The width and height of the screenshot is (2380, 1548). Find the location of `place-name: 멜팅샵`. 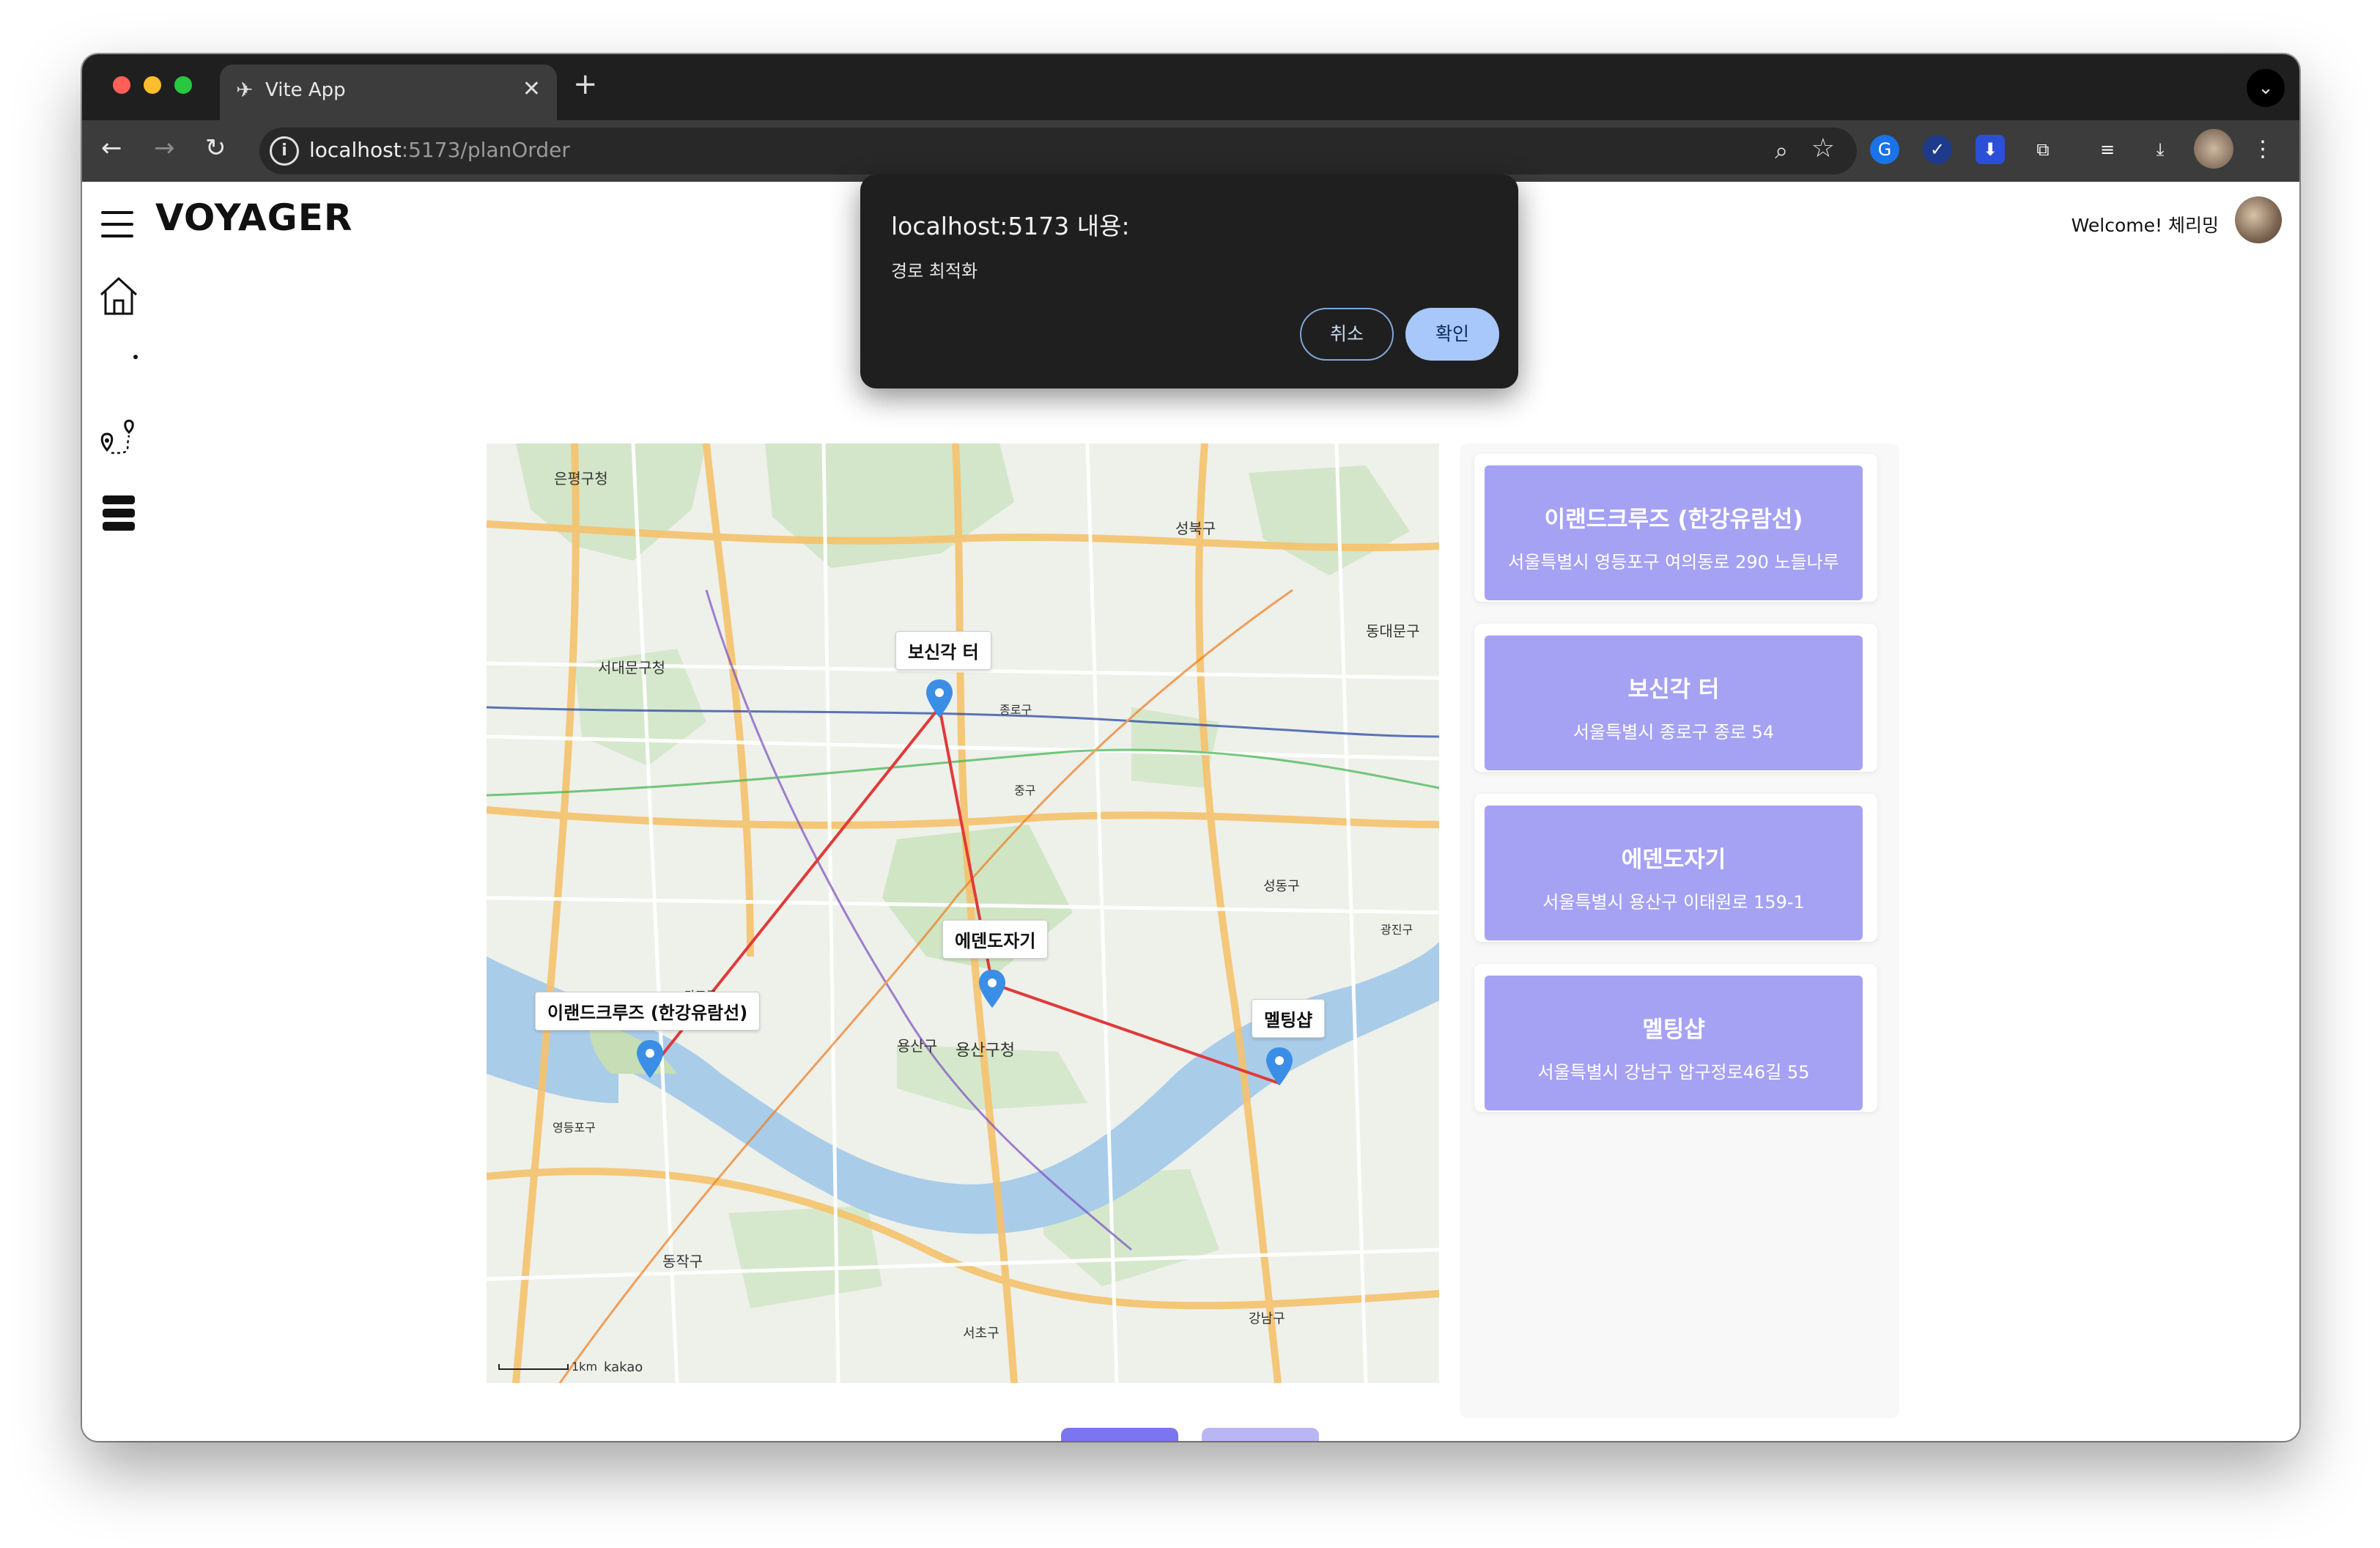

place-name: 멜팅샵 is located at coordinates (1673, 1030).